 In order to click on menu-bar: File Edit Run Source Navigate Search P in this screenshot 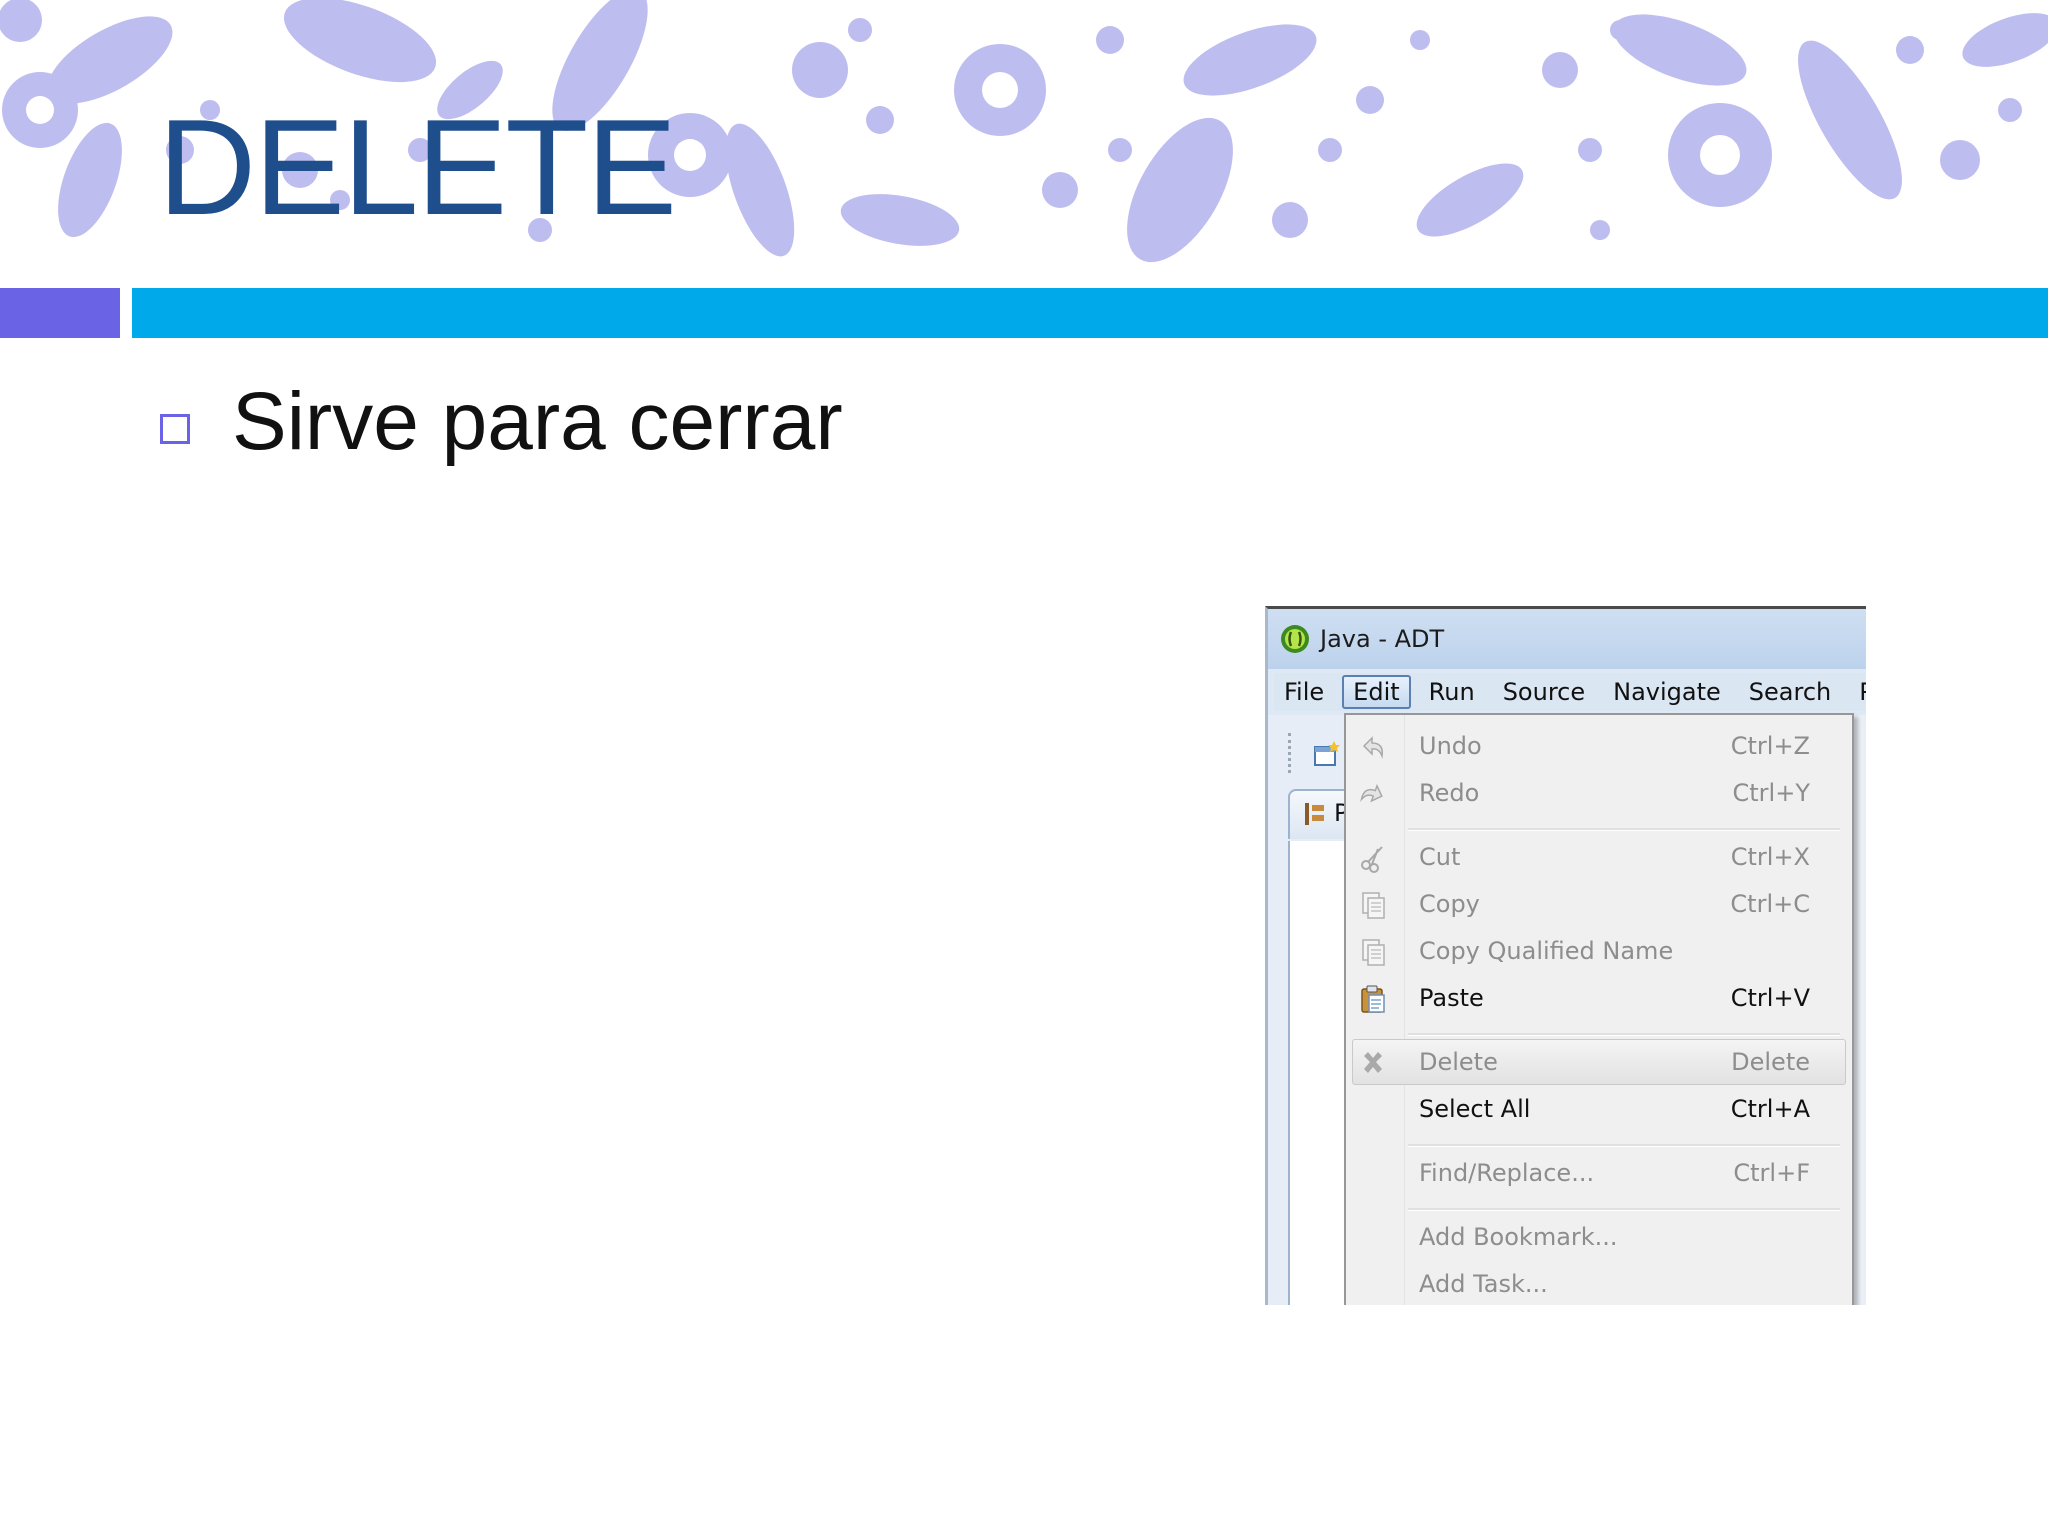, I will do `click(1570, 692)`.